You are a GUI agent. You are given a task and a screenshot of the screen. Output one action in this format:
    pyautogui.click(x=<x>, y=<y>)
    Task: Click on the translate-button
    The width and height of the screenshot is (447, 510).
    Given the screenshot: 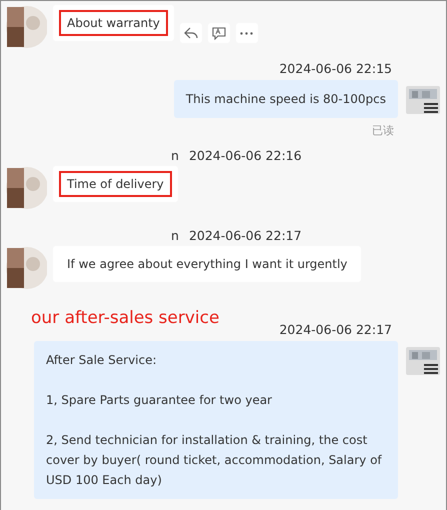 What is the action you would take?
    pyautogui.click(x=219, y=33)
    